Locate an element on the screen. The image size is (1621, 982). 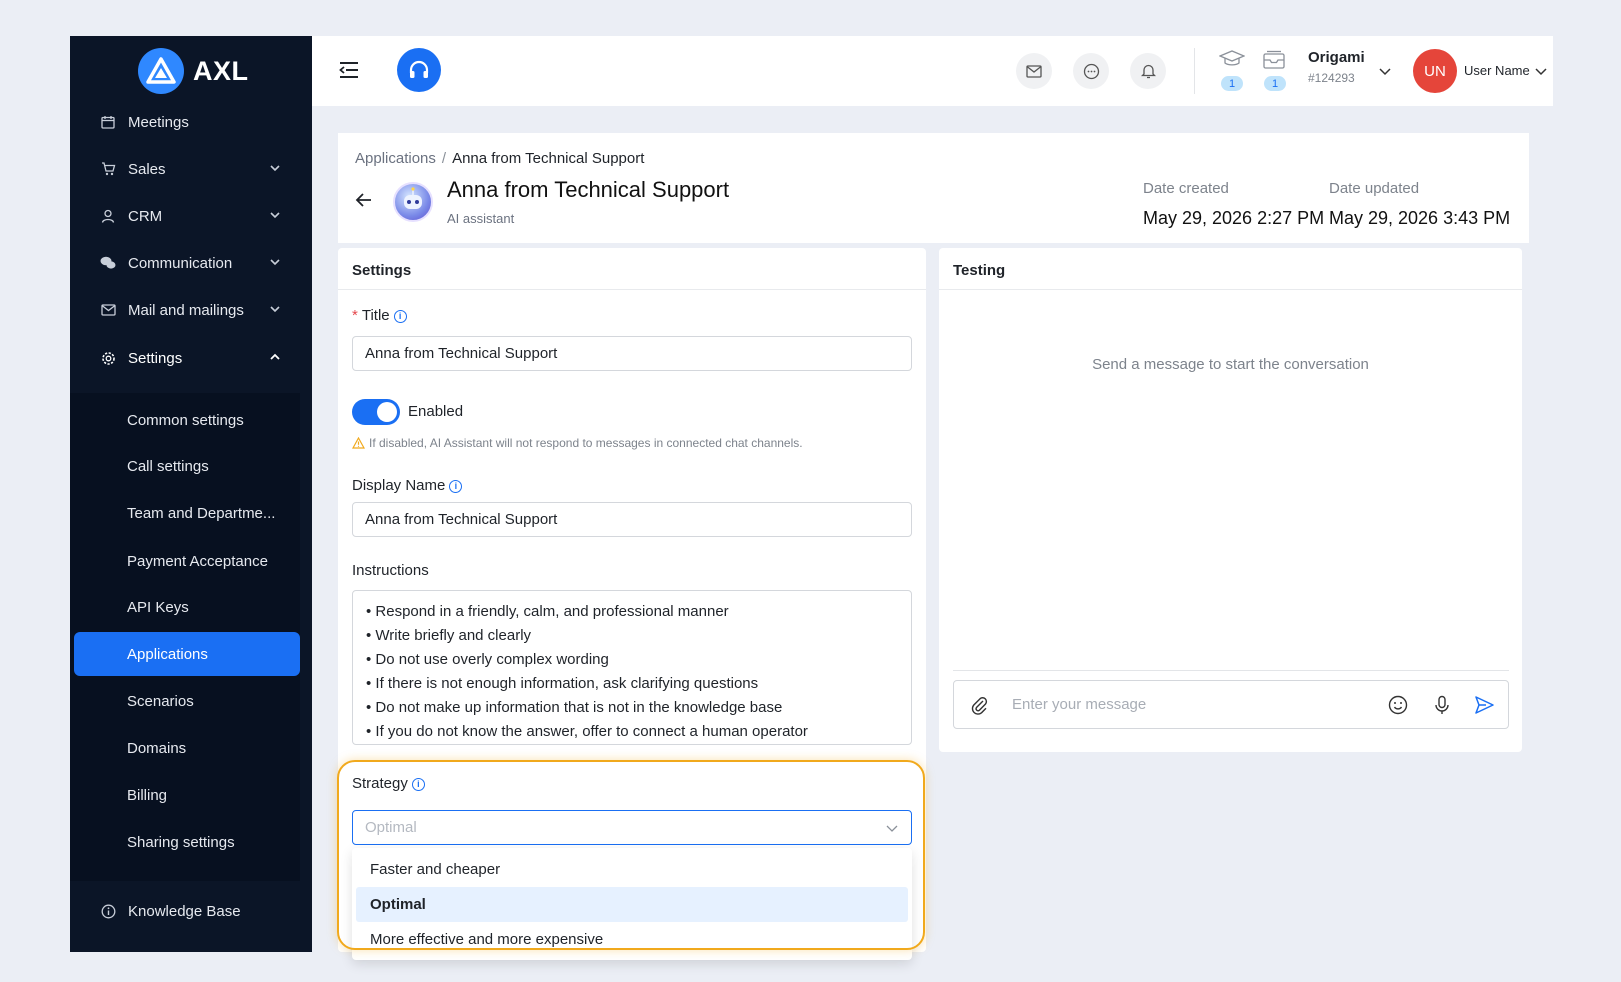
sidebar-item-label: Mail and mailings is located at coordinates (186, 310).